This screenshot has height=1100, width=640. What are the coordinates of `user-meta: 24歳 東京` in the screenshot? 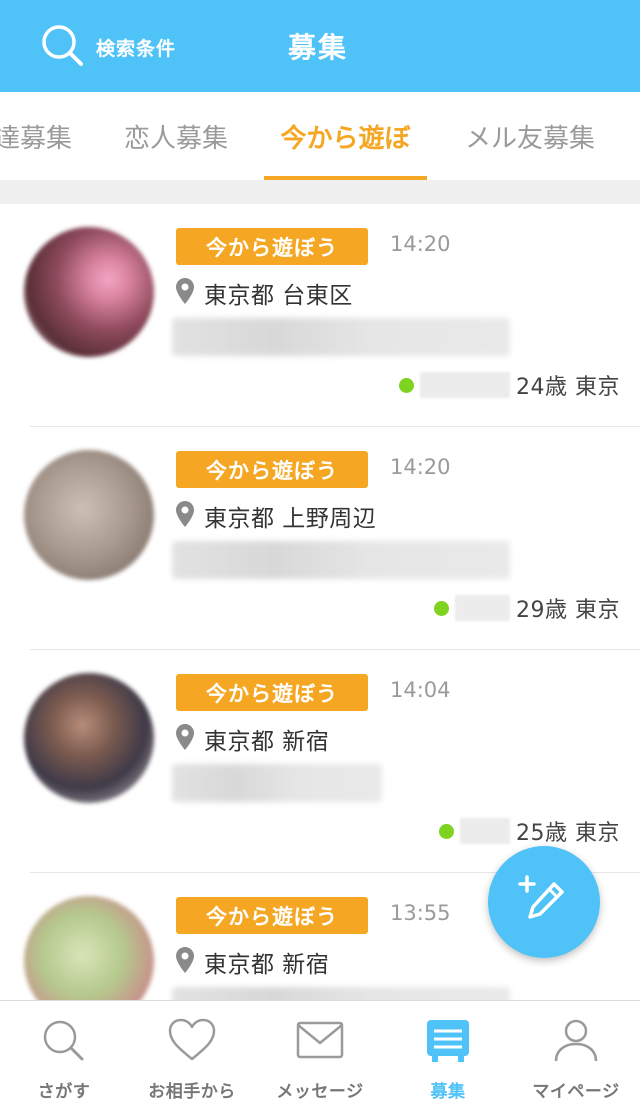 It's located at (509, 385).